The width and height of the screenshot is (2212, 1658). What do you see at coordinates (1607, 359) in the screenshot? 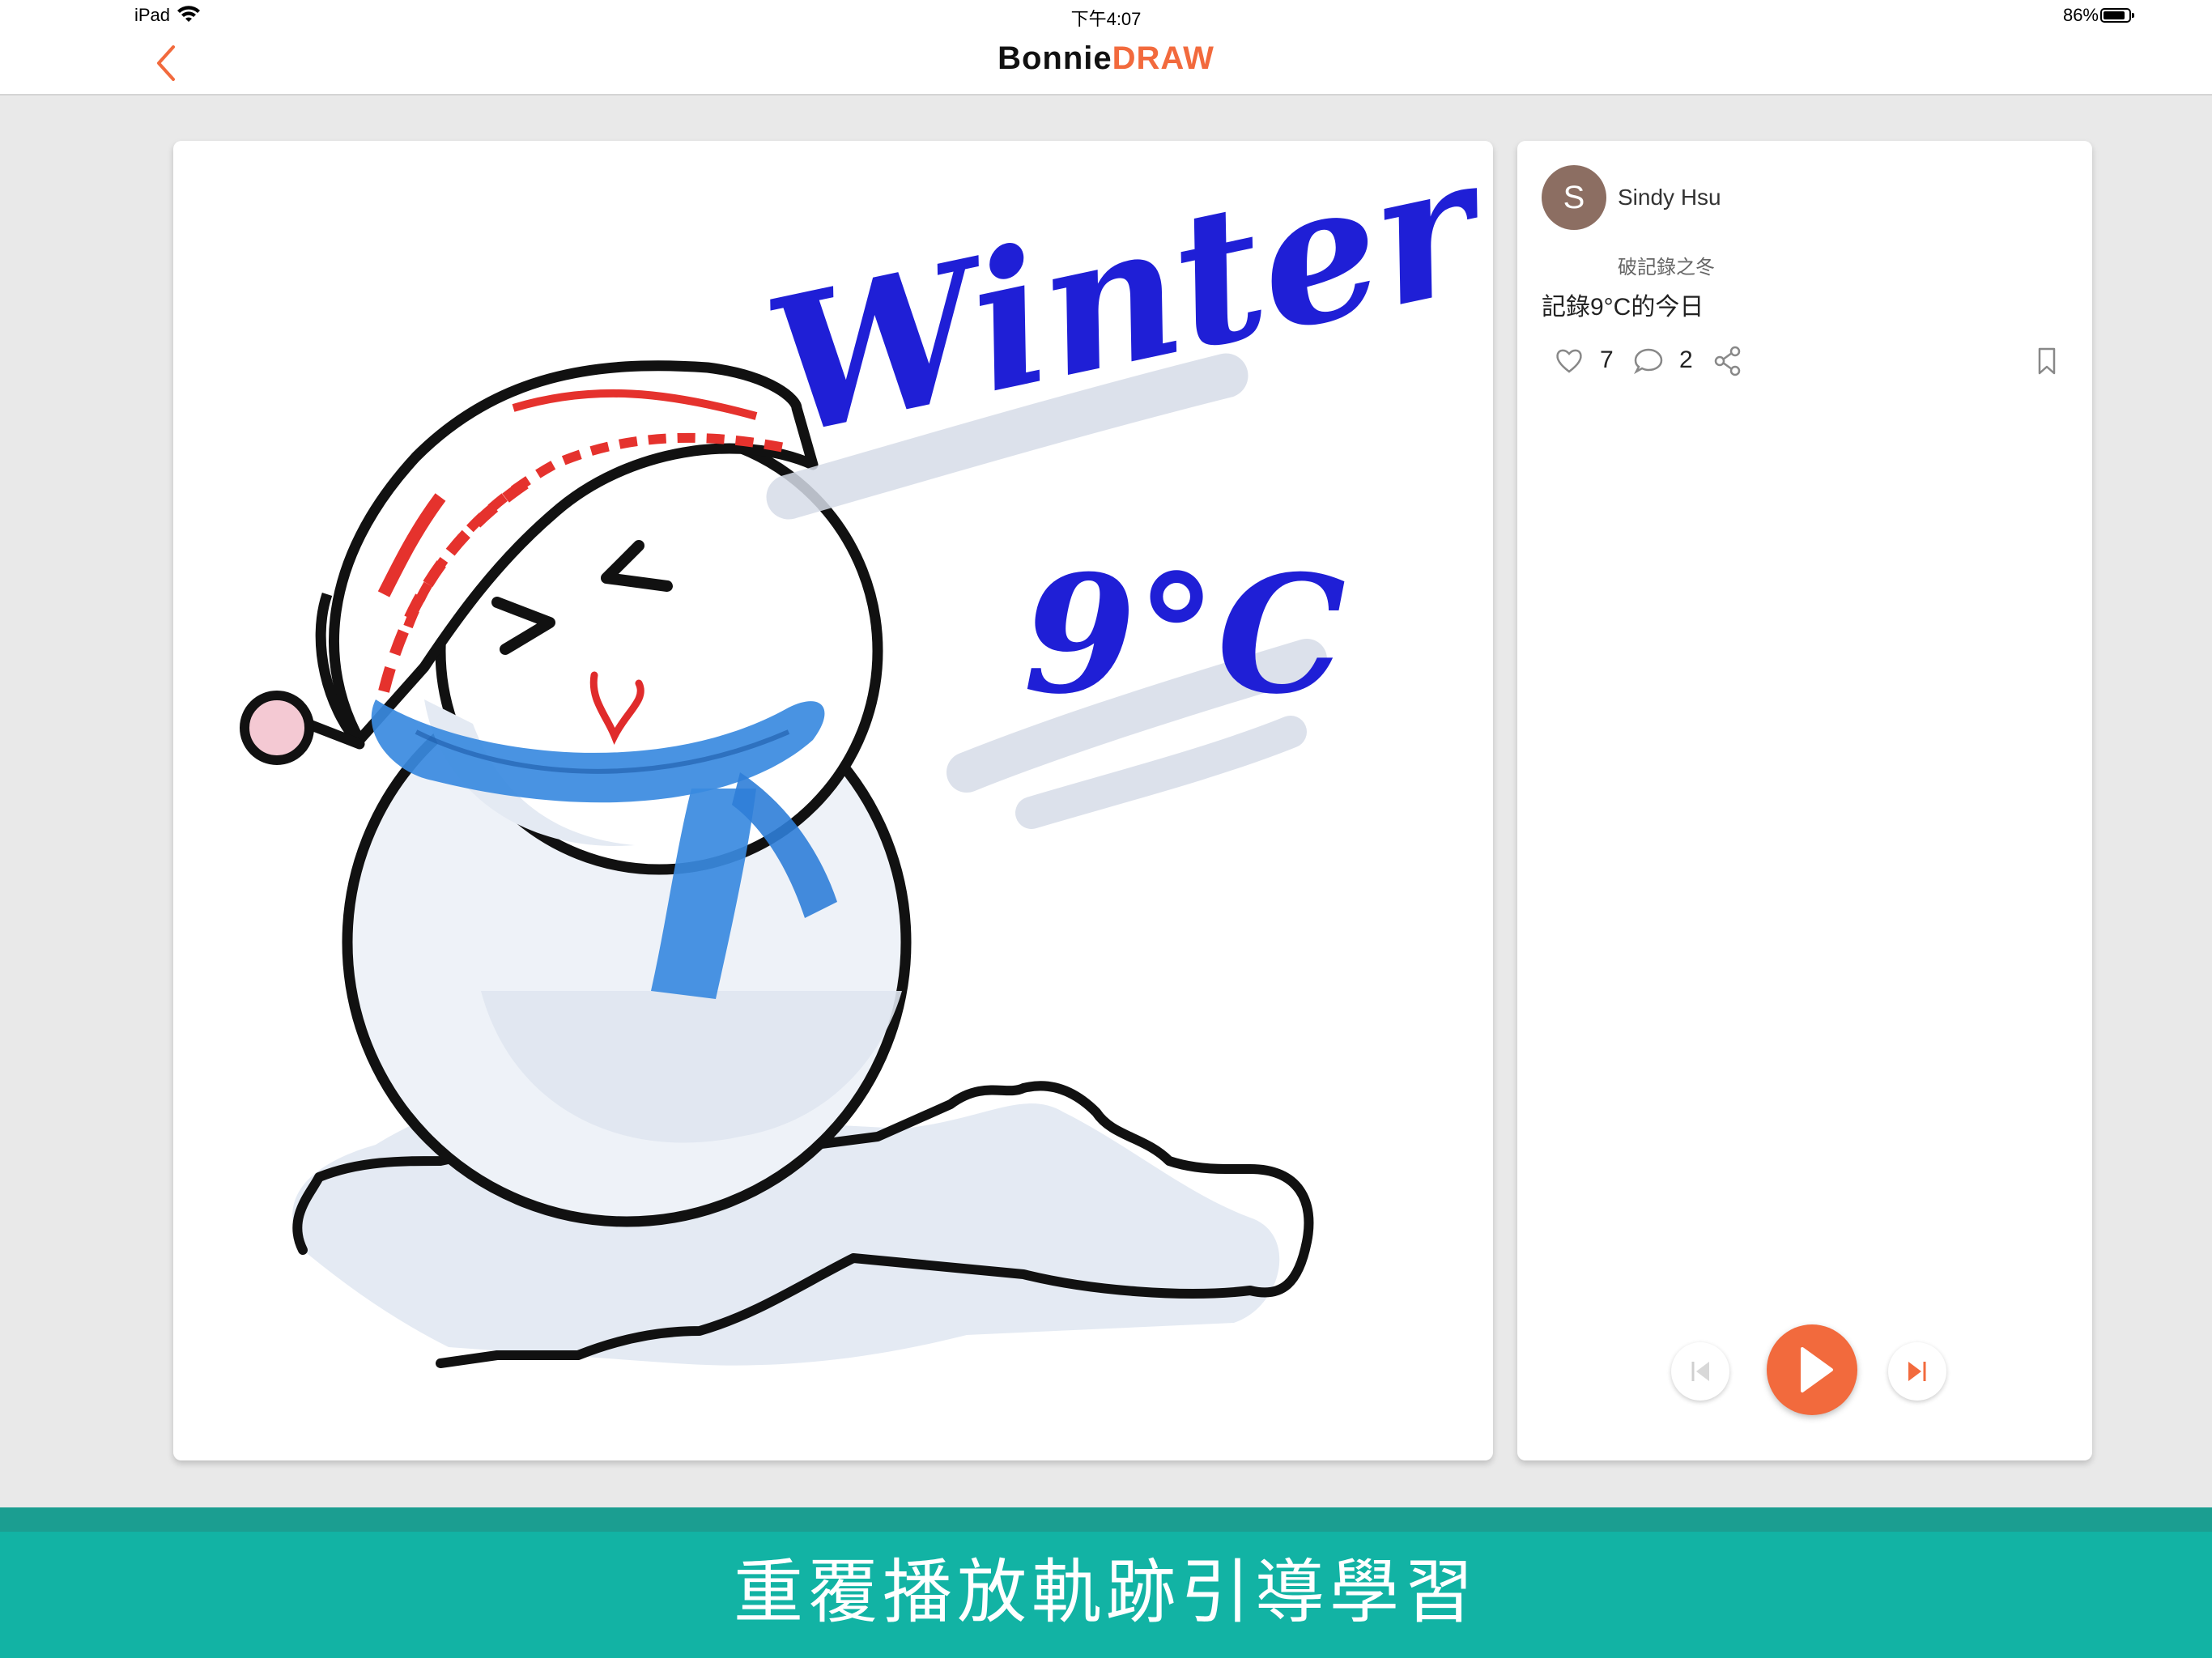
I see `likes-count: 7` at bounding box center [1607, 359].